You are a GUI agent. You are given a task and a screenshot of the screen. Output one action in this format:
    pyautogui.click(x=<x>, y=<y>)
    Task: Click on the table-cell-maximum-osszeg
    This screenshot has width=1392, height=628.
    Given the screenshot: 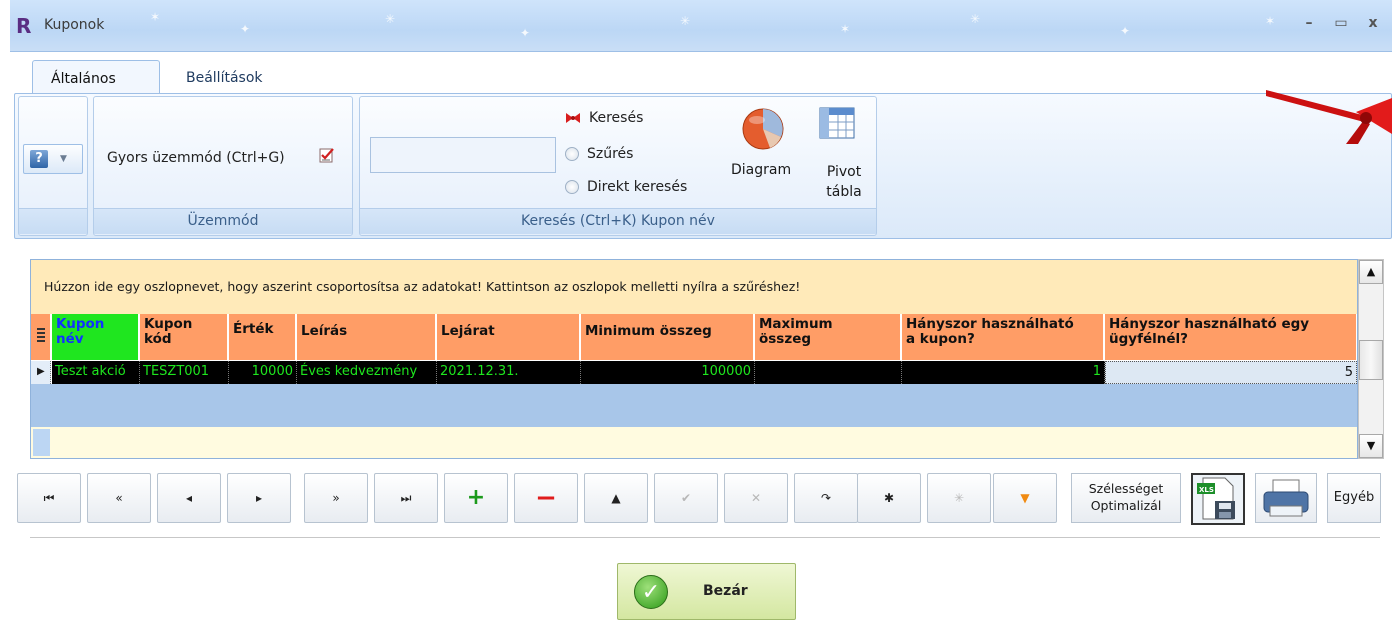 What is the action you would take?
    pyautogui.click(x=828, y=372)
    